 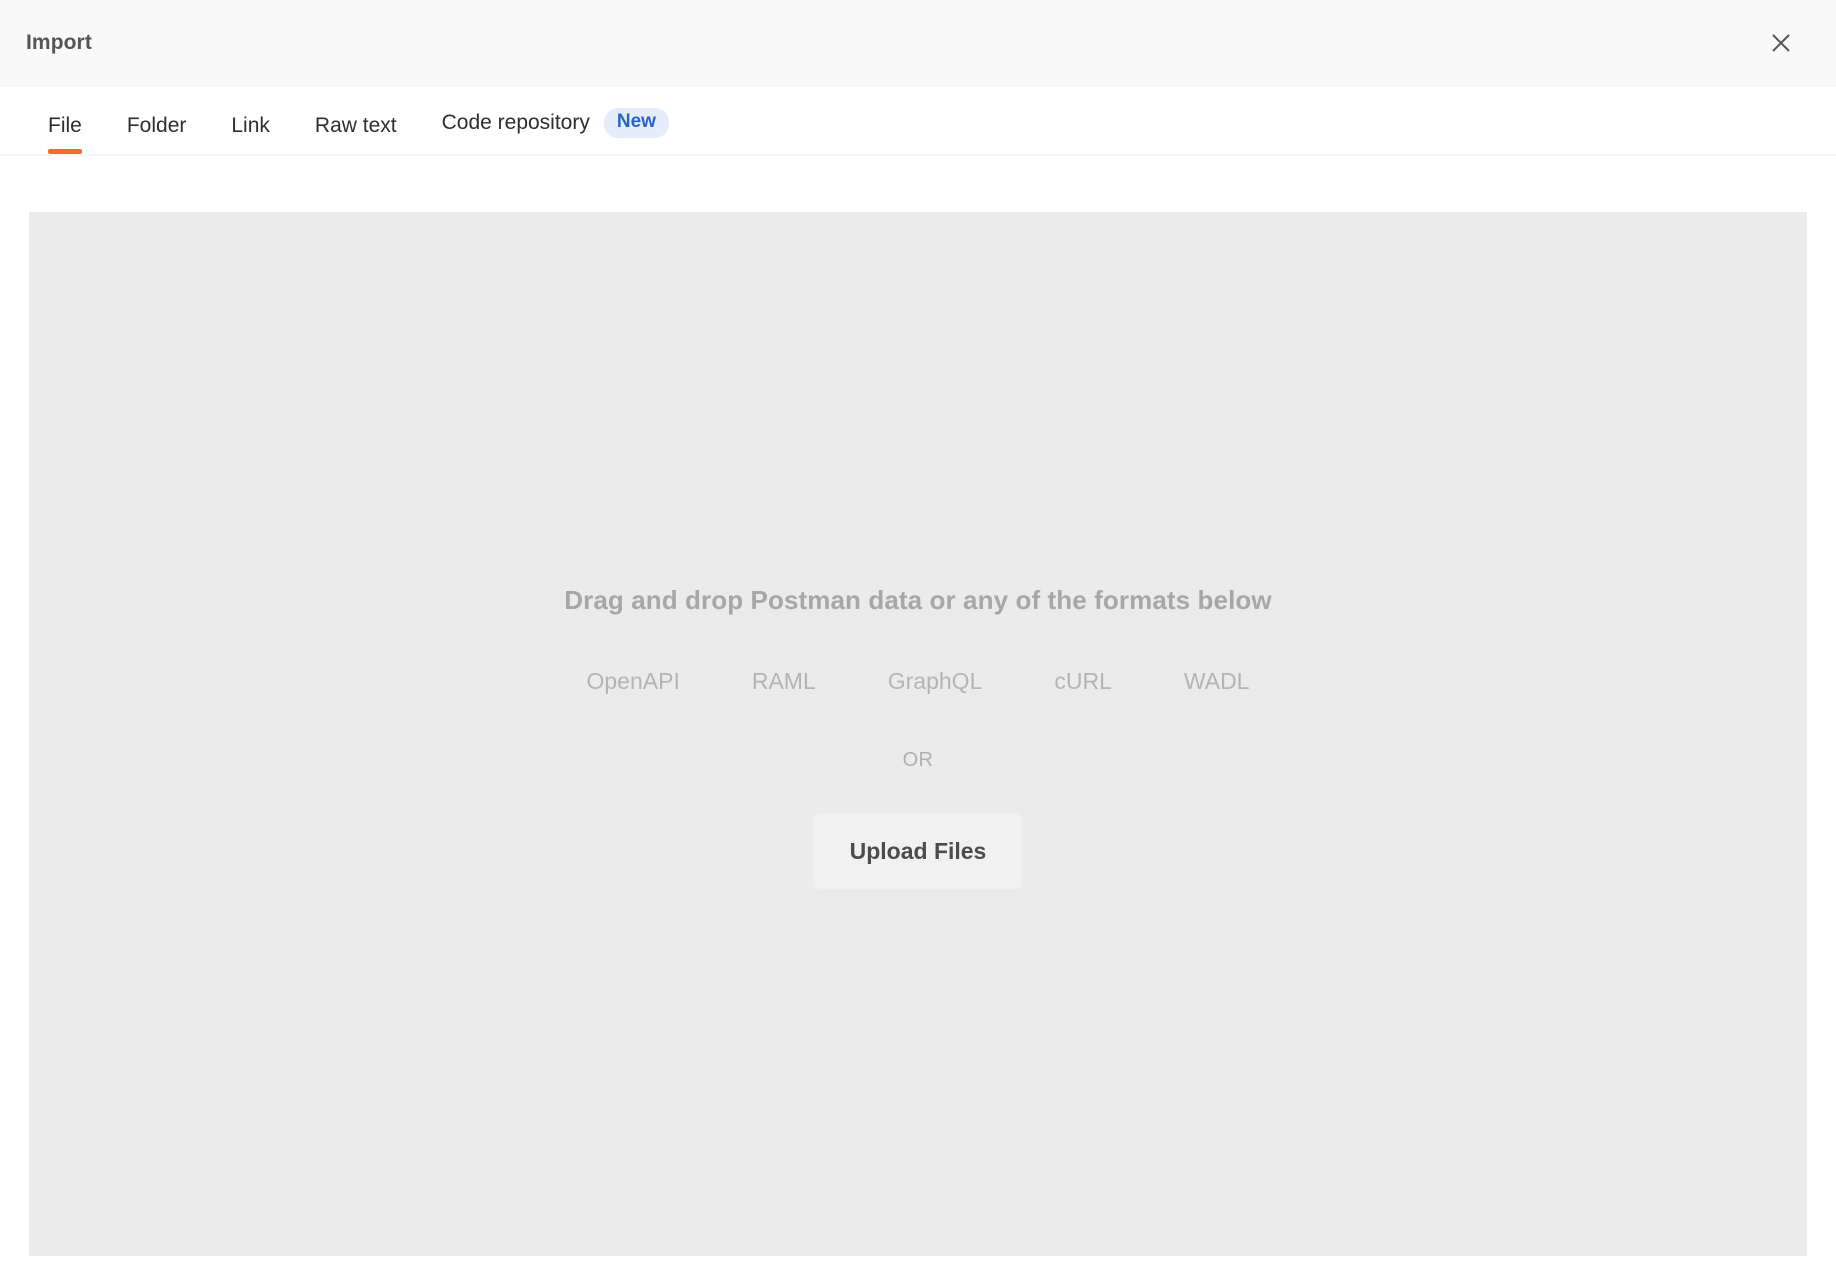 I want to click on format-openapi: OpenAPI, so click(x=633, y=681).